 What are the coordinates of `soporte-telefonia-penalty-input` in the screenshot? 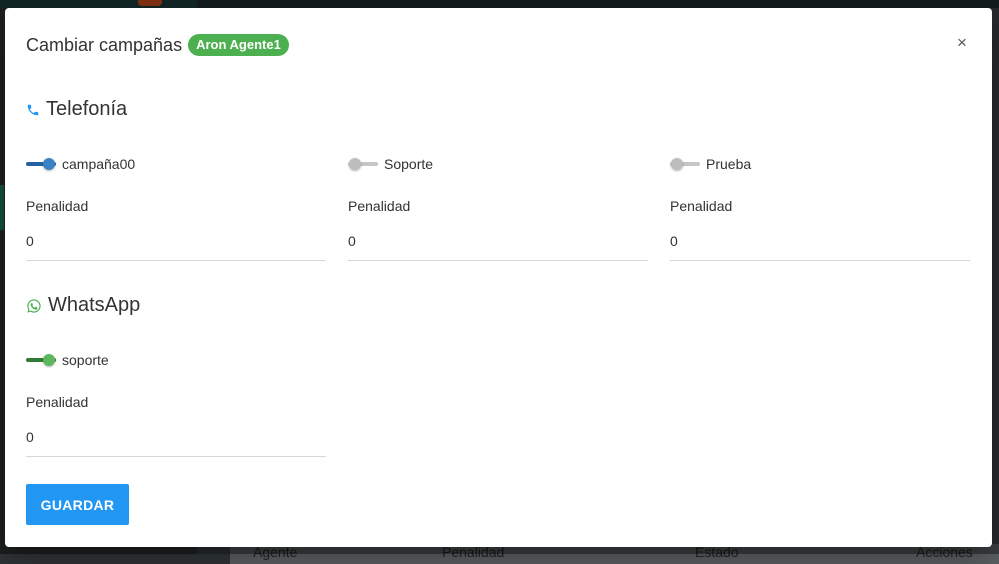 It's located at (498, 247).